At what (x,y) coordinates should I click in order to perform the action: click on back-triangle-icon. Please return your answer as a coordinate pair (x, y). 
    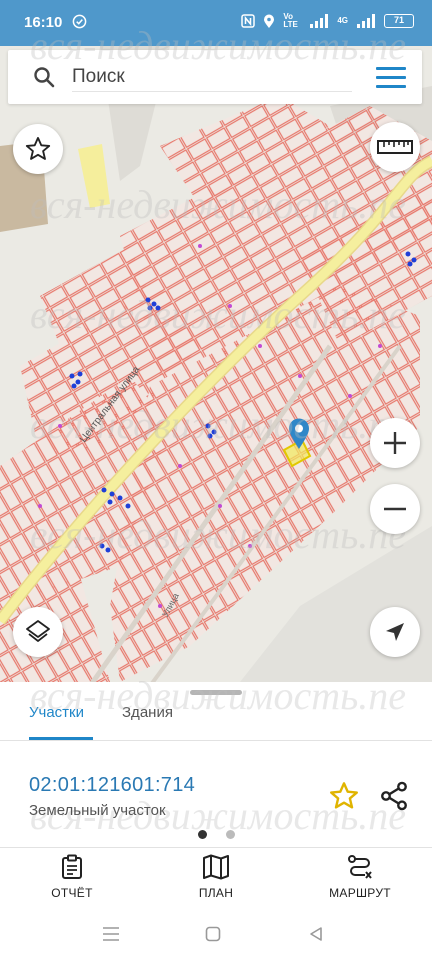
    Looking at the image, I should click on (316, 934).